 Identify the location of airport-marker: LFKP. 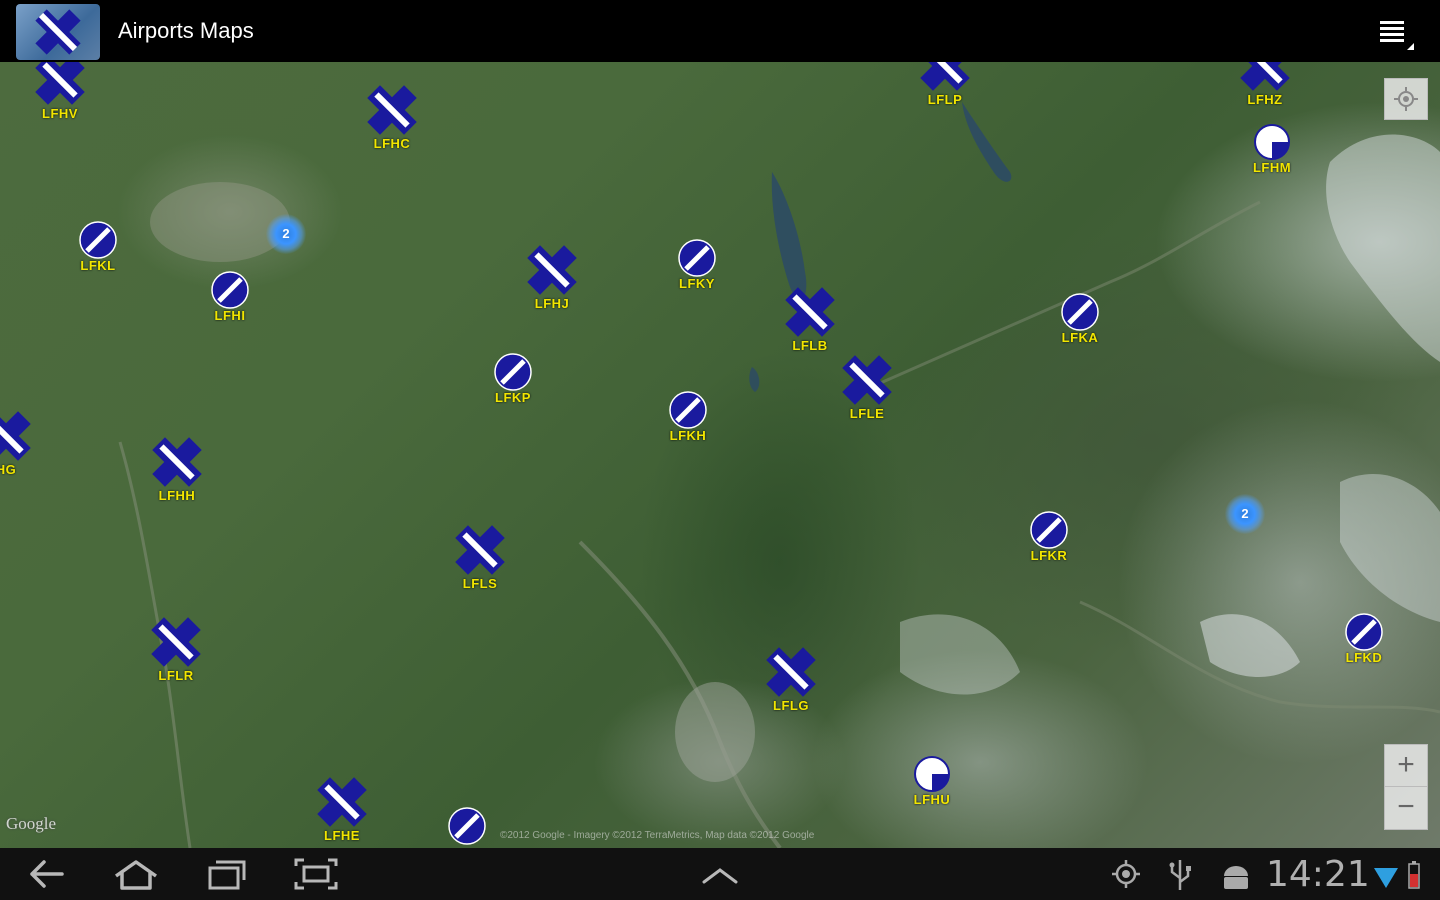
(513, 378).